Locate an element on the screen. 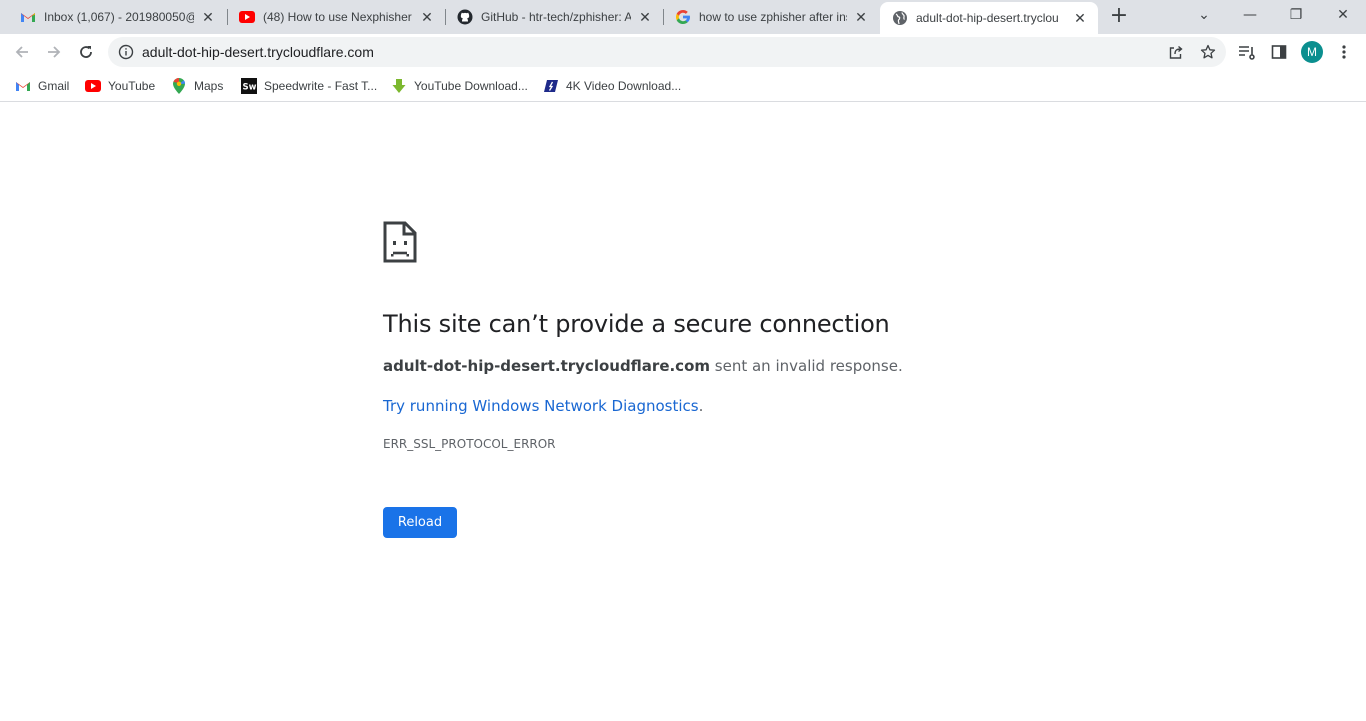 The width and height of the screenshot is (1366, 721). tab-google-search: how to use zphisher after ins ✕ is located at coordinates (771, 17).